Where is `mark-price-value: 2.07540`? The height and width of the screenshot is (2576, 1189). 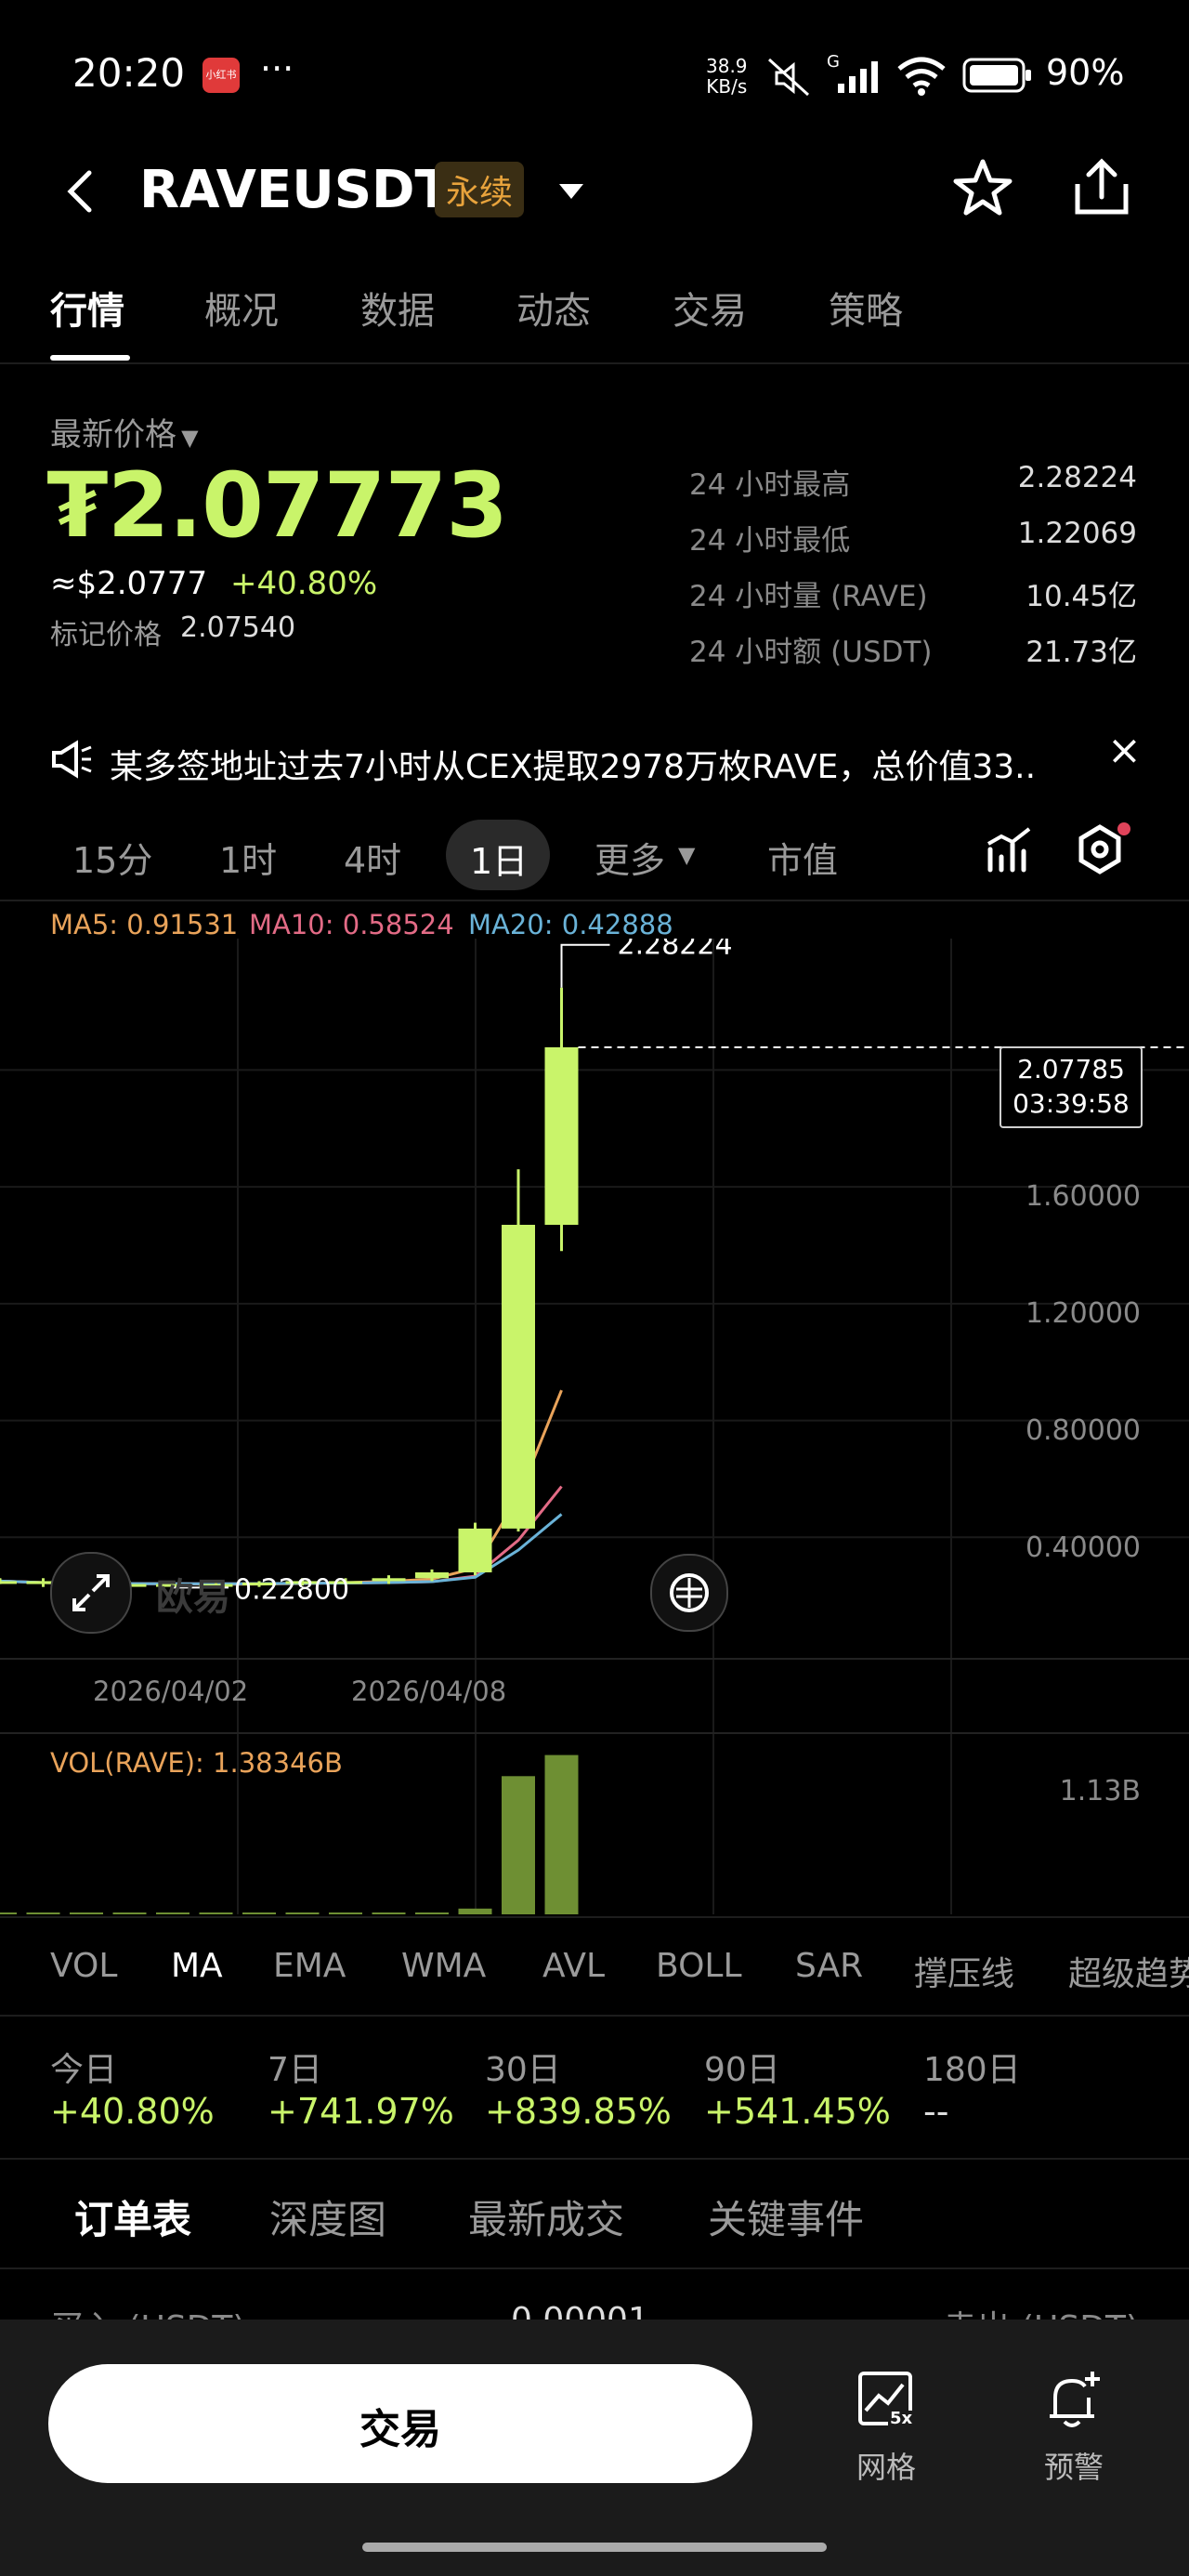
mark-price-value: 2.07540 is located at coordinates (238, 627).